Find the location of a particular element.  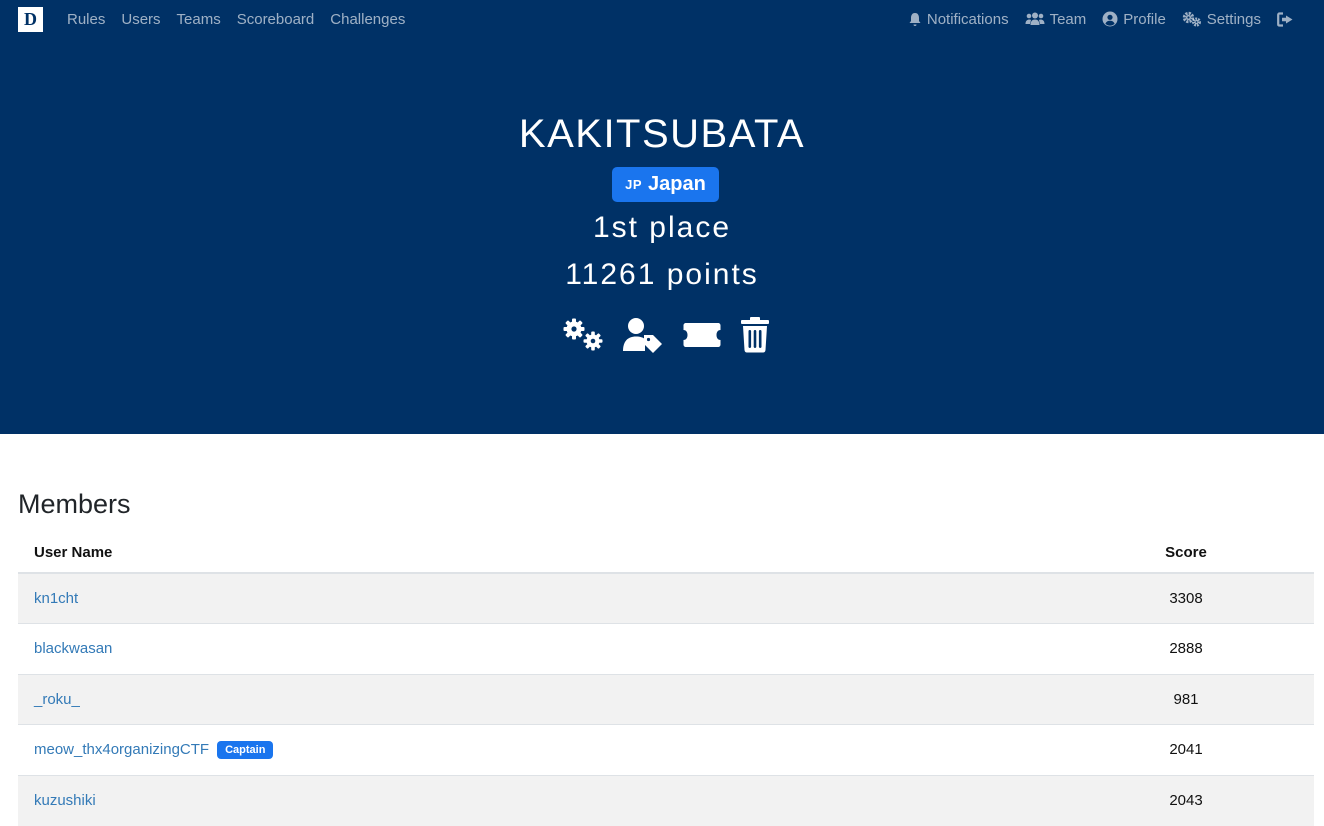

nav-teams: Teams is located at coordinates (199, 19).